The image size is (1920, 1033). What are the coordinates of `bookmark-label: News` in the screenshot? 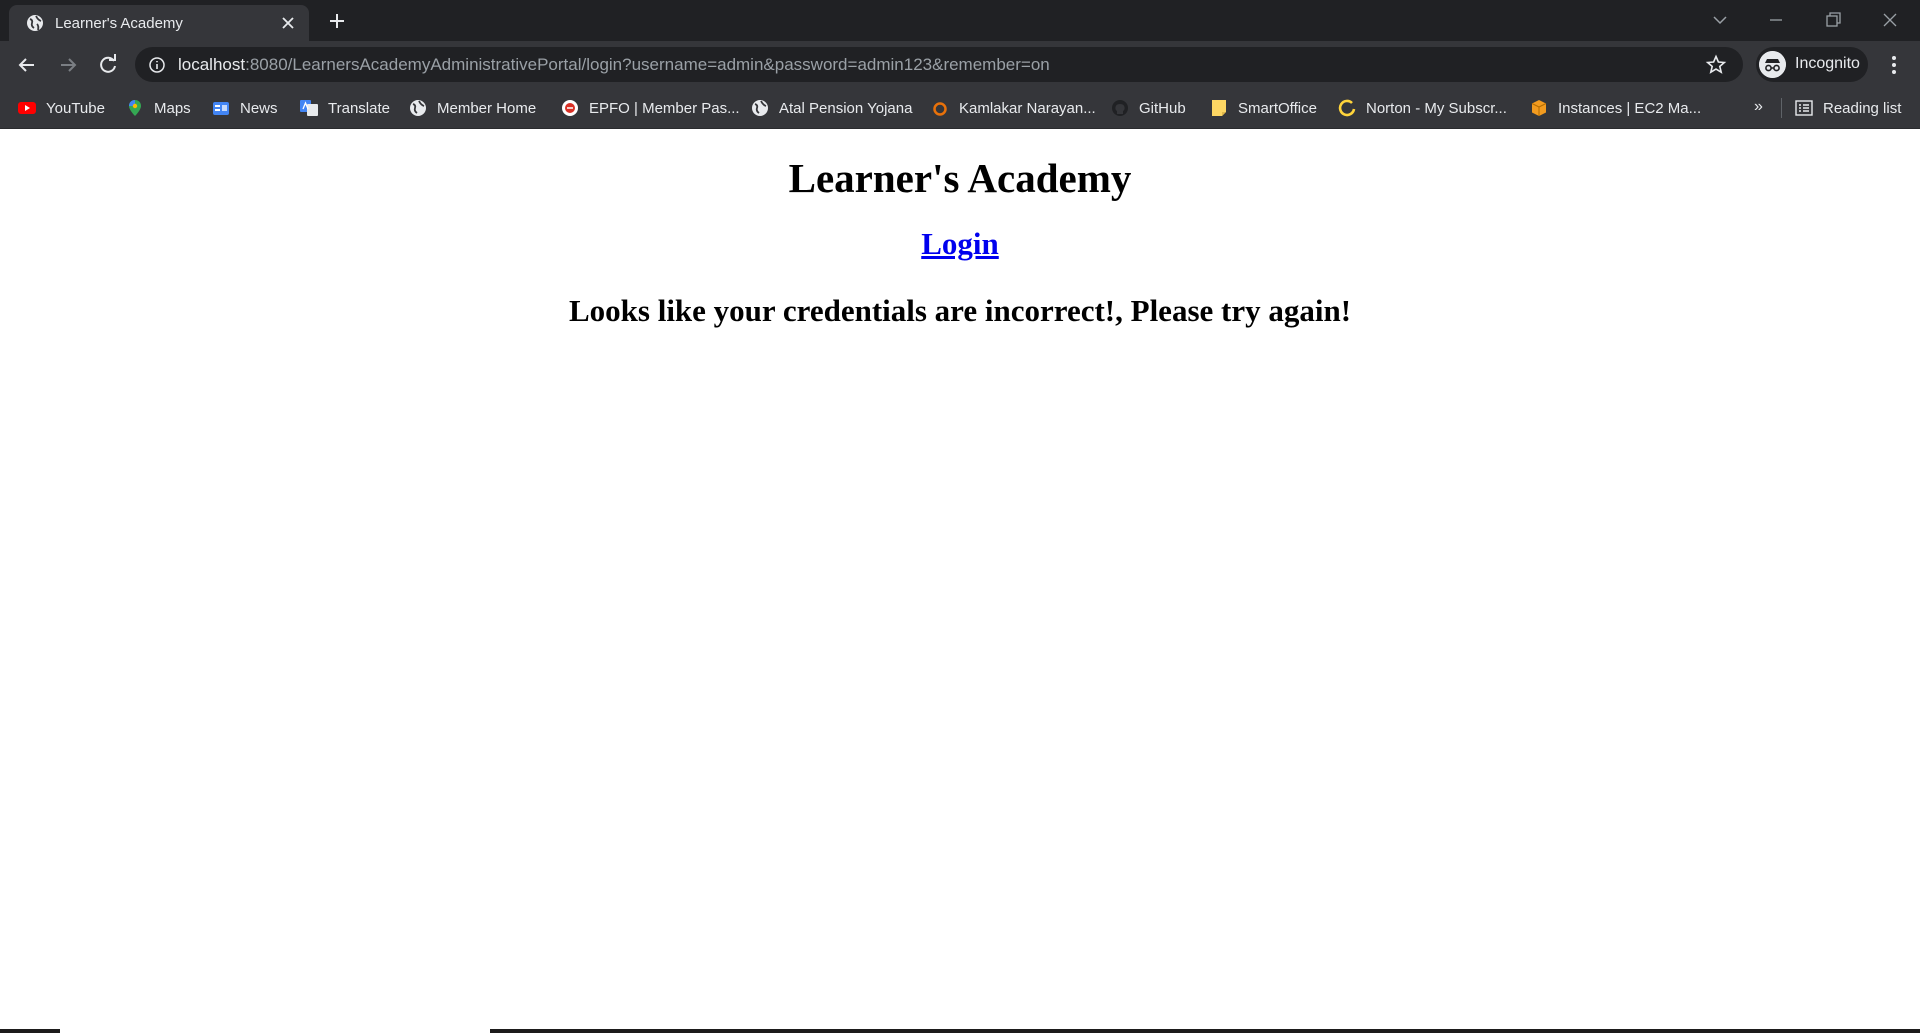 It's located at (259, 108).